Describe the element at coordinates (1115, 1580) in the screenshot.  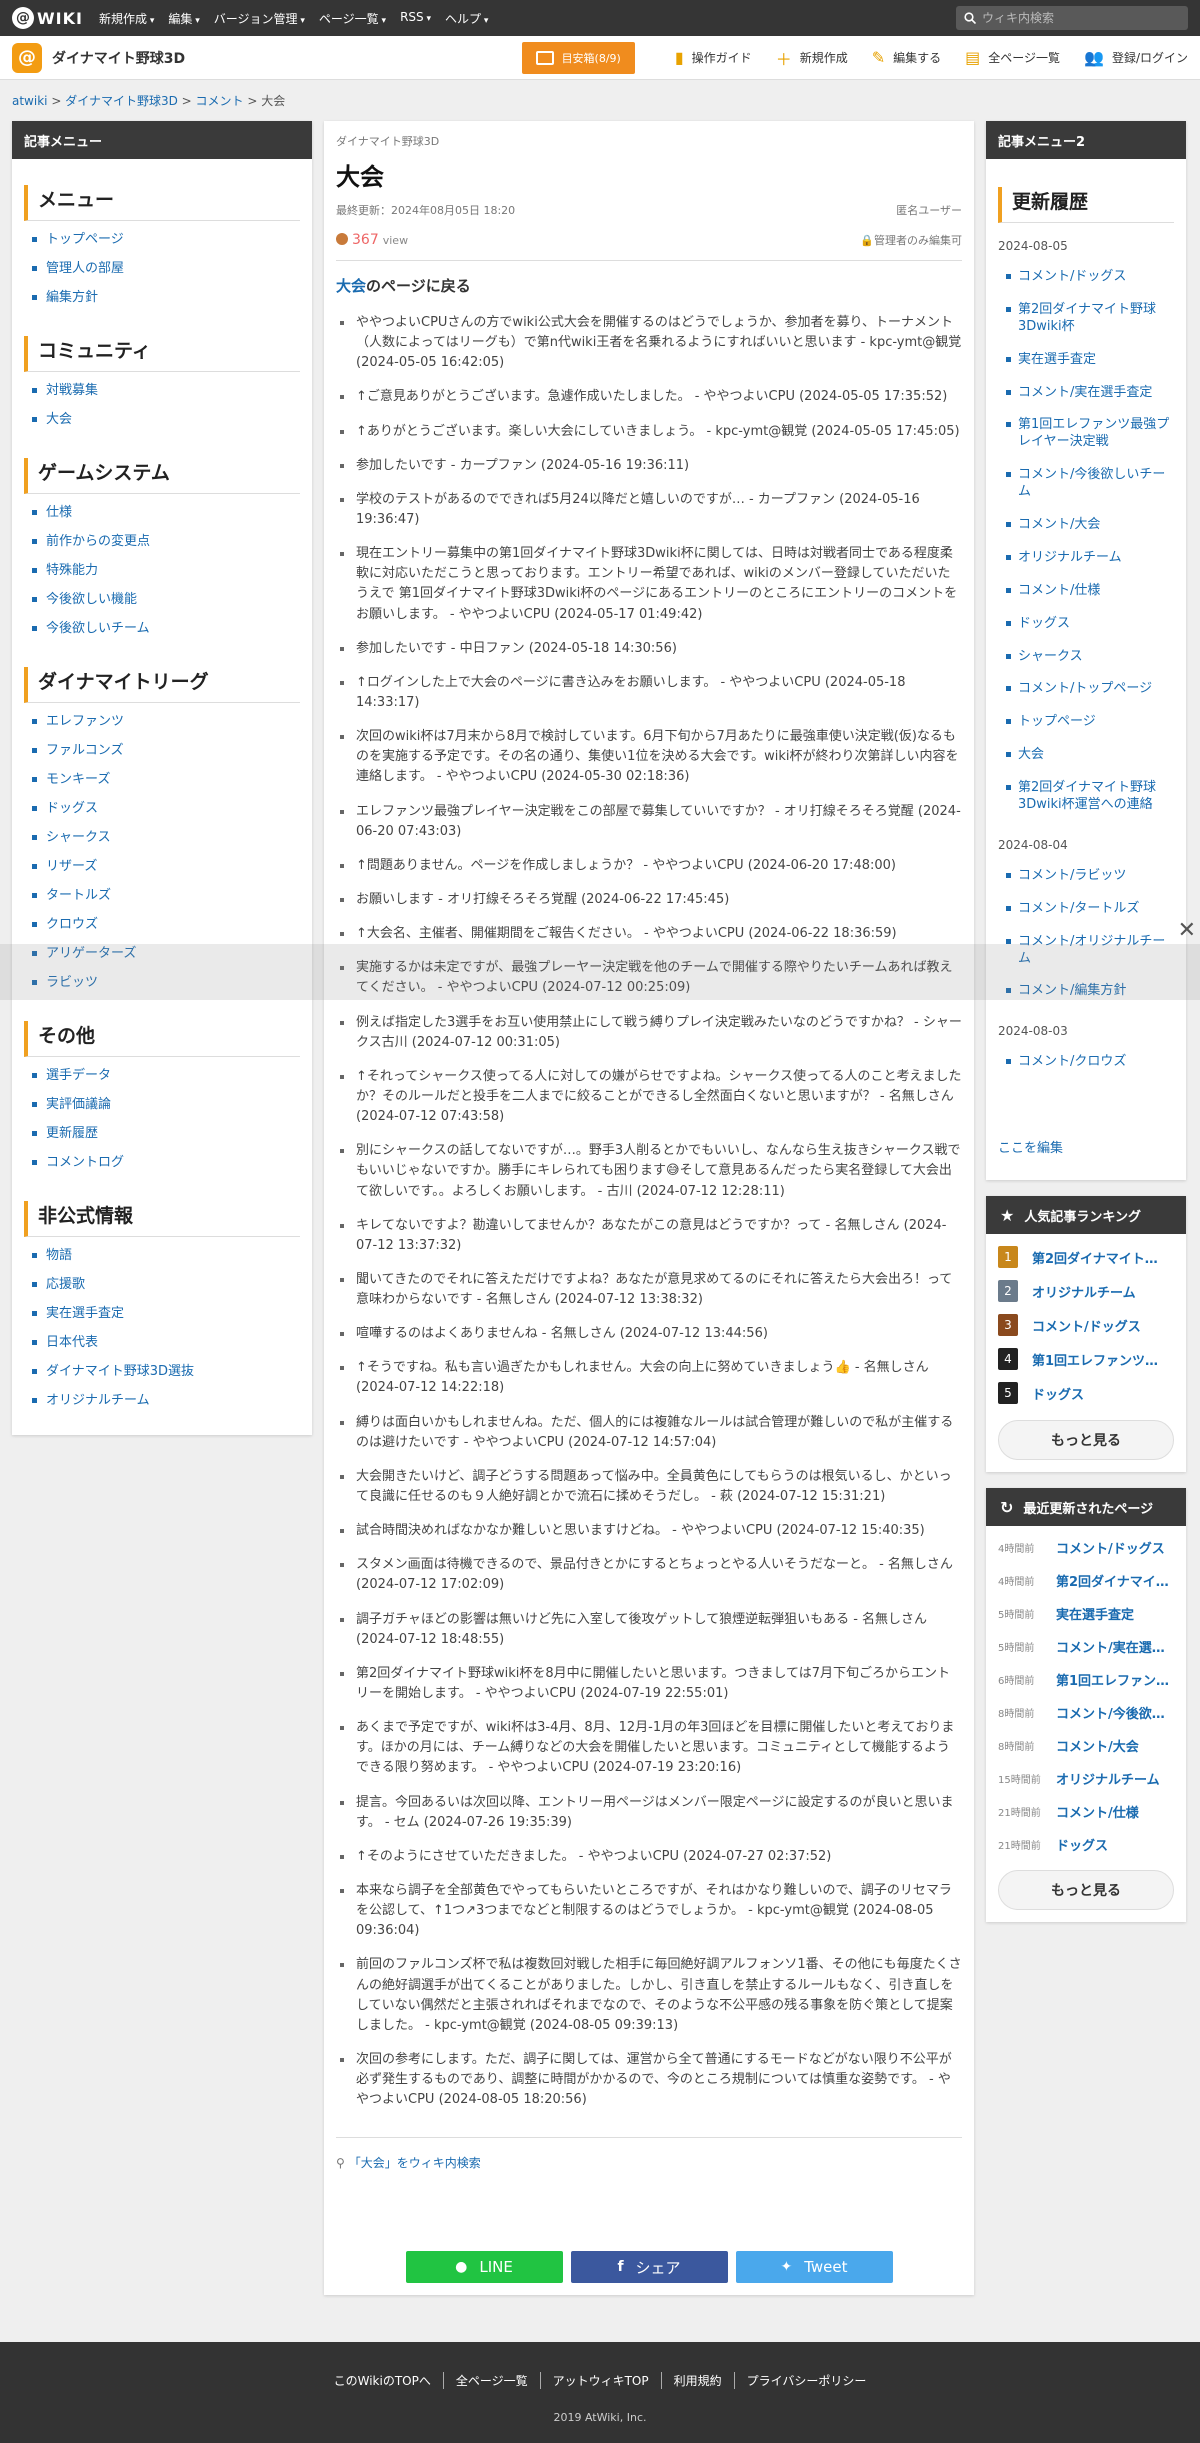
I see `recent-title-link: 第2回ダイナマイト野球3Dwiki杯` at that location.